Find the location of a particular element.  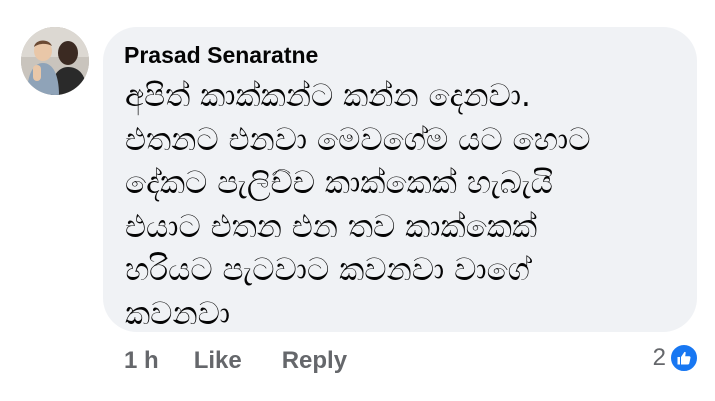

avatar is located at coordinates (55, 61).